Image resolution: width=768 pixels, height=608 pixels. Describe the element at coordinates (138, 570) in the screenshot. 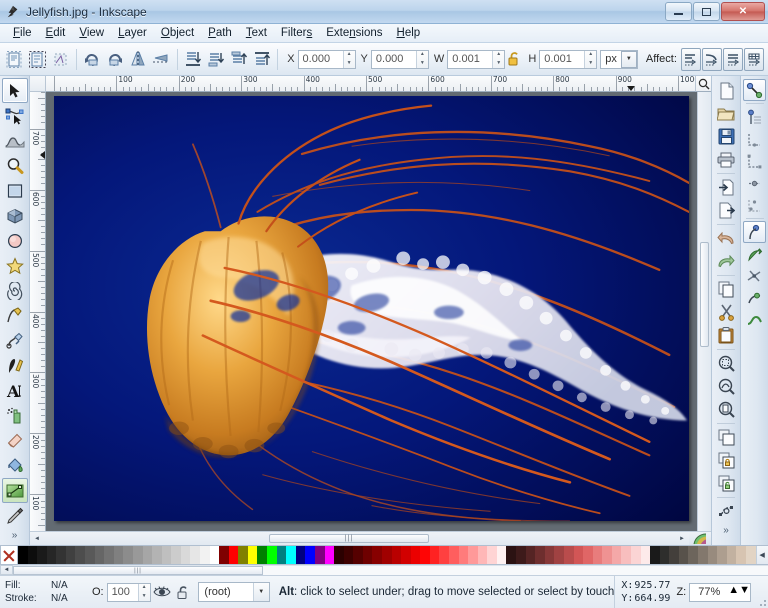

I see `palette-scroll-thumb: |||` at that location.